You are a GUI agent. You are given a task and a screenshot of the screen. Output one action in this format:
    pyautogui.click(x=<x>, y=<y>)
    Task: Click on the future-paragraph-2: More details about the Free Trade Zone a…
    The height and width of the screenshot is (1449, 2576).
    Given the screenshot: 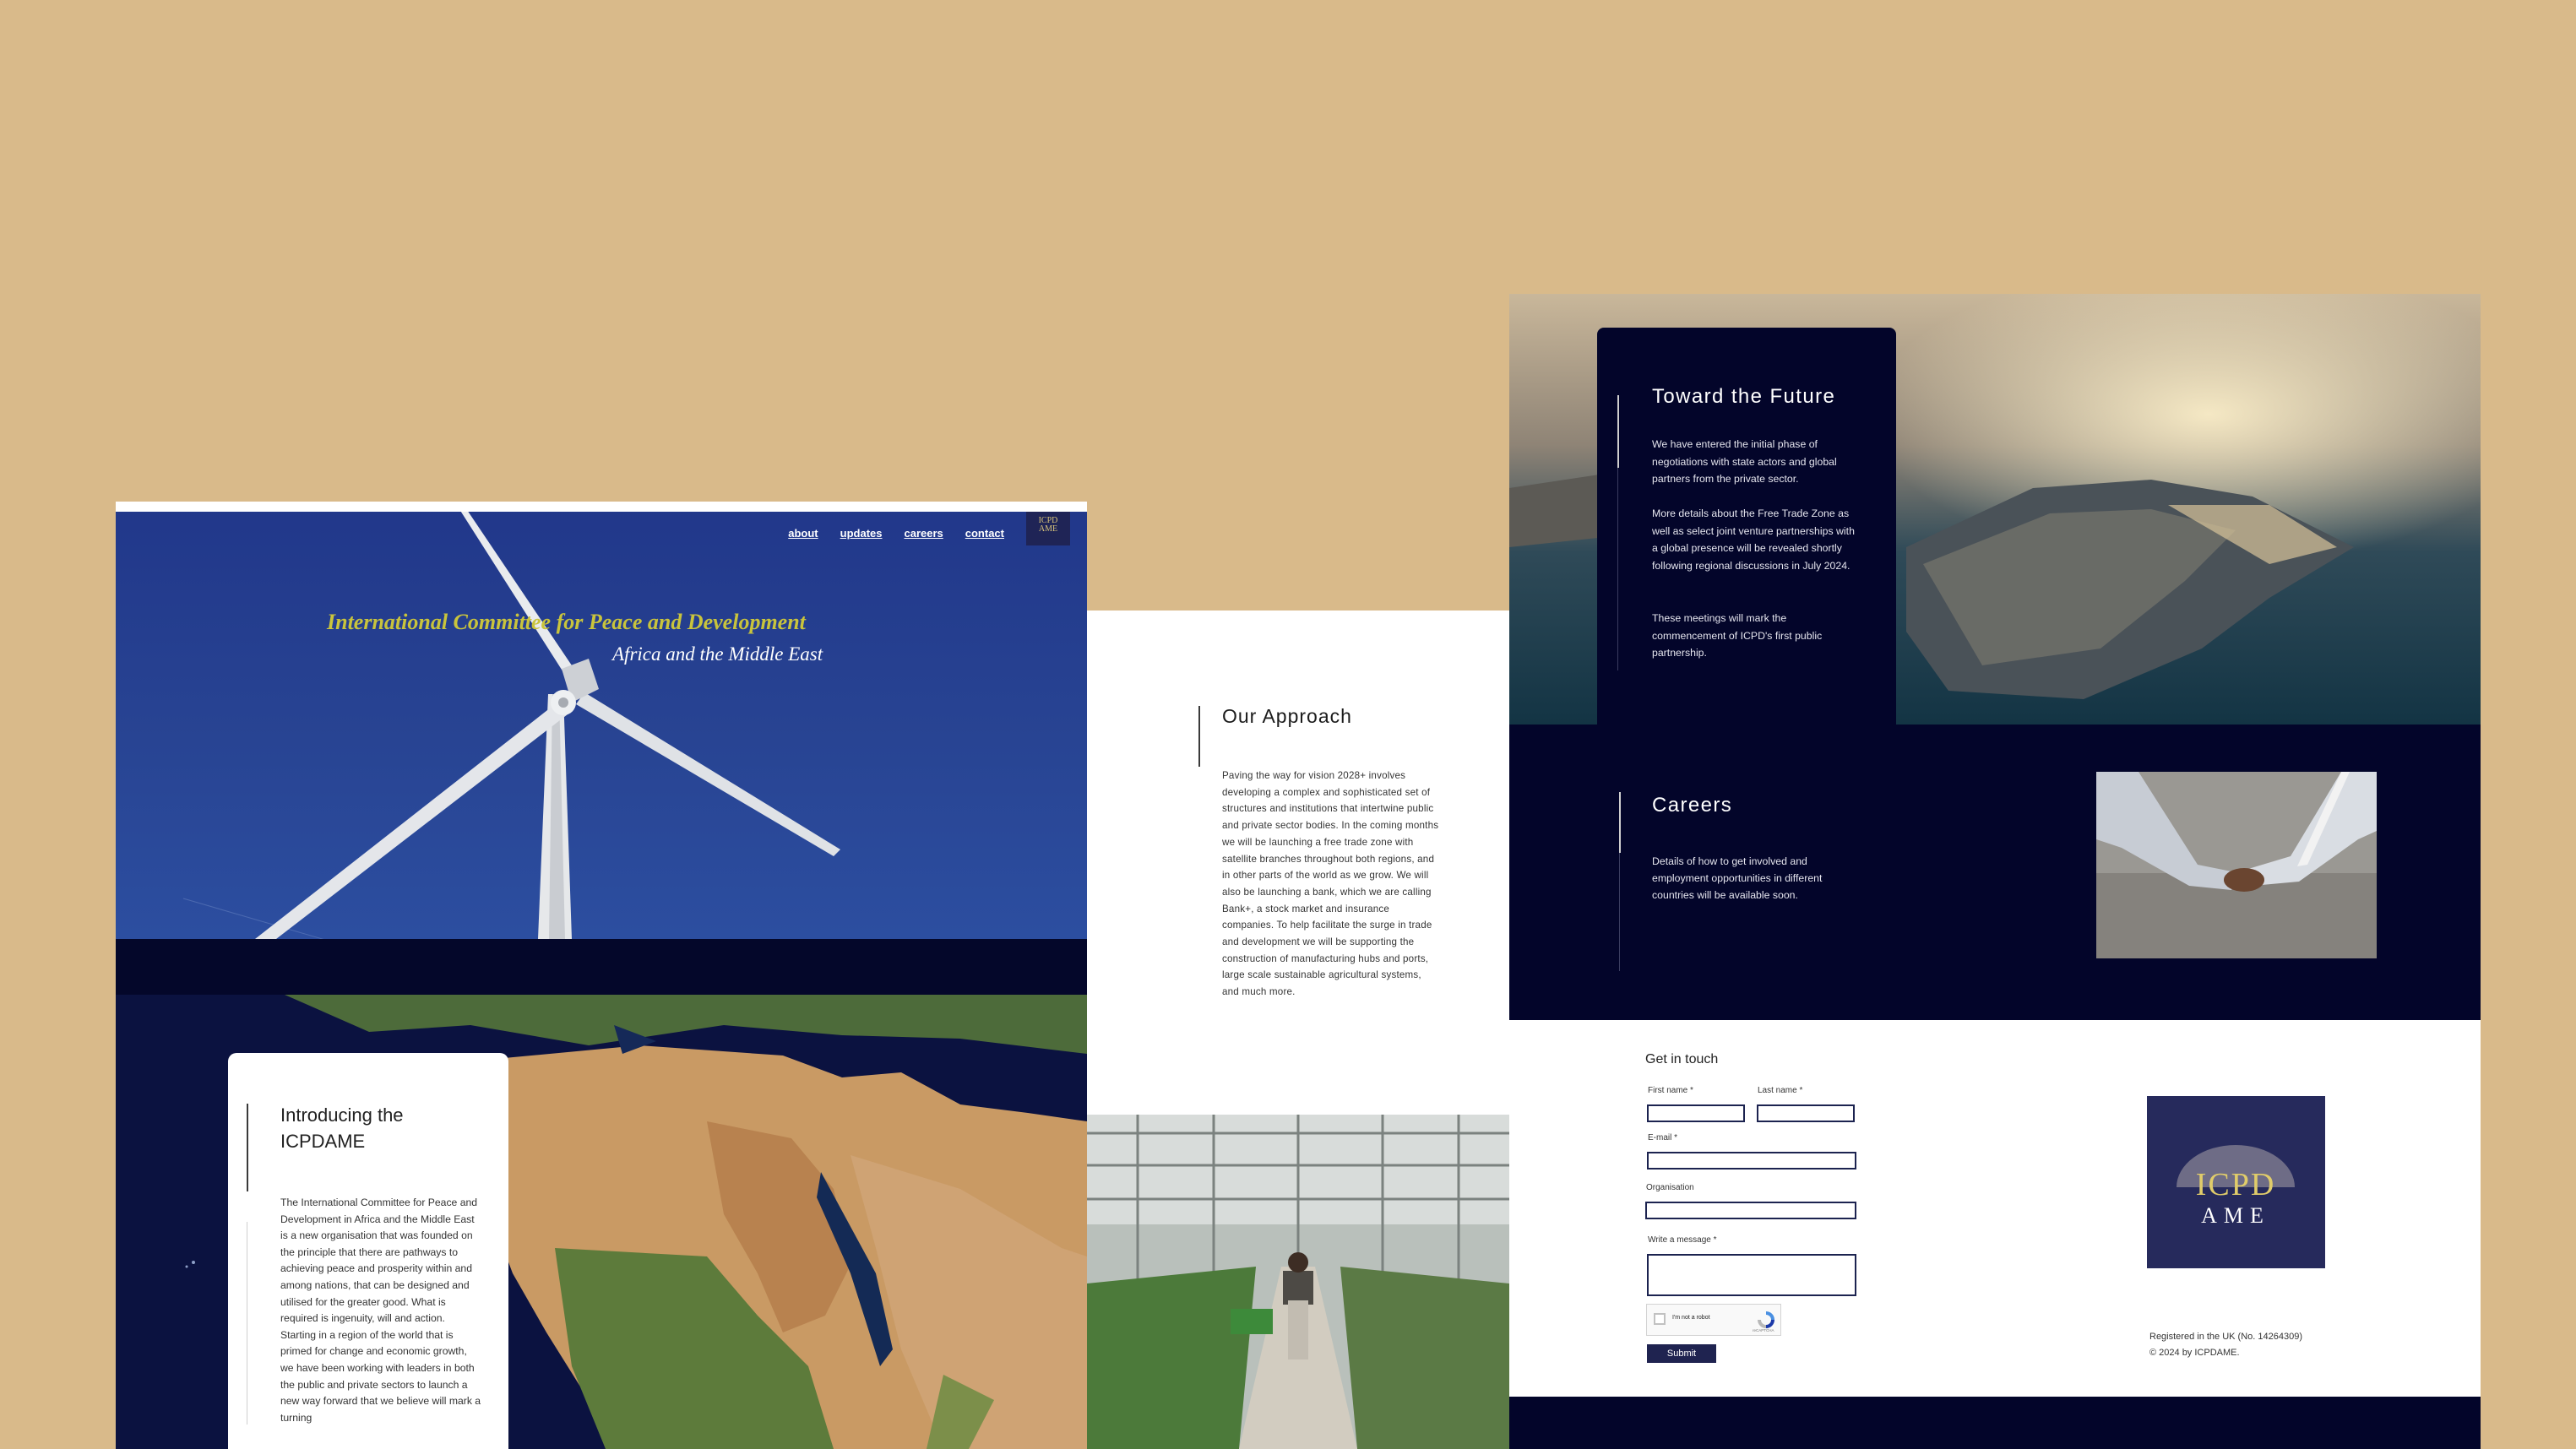 What is the action you would take?
    pyautogui.click(x=1753, y=540)
    